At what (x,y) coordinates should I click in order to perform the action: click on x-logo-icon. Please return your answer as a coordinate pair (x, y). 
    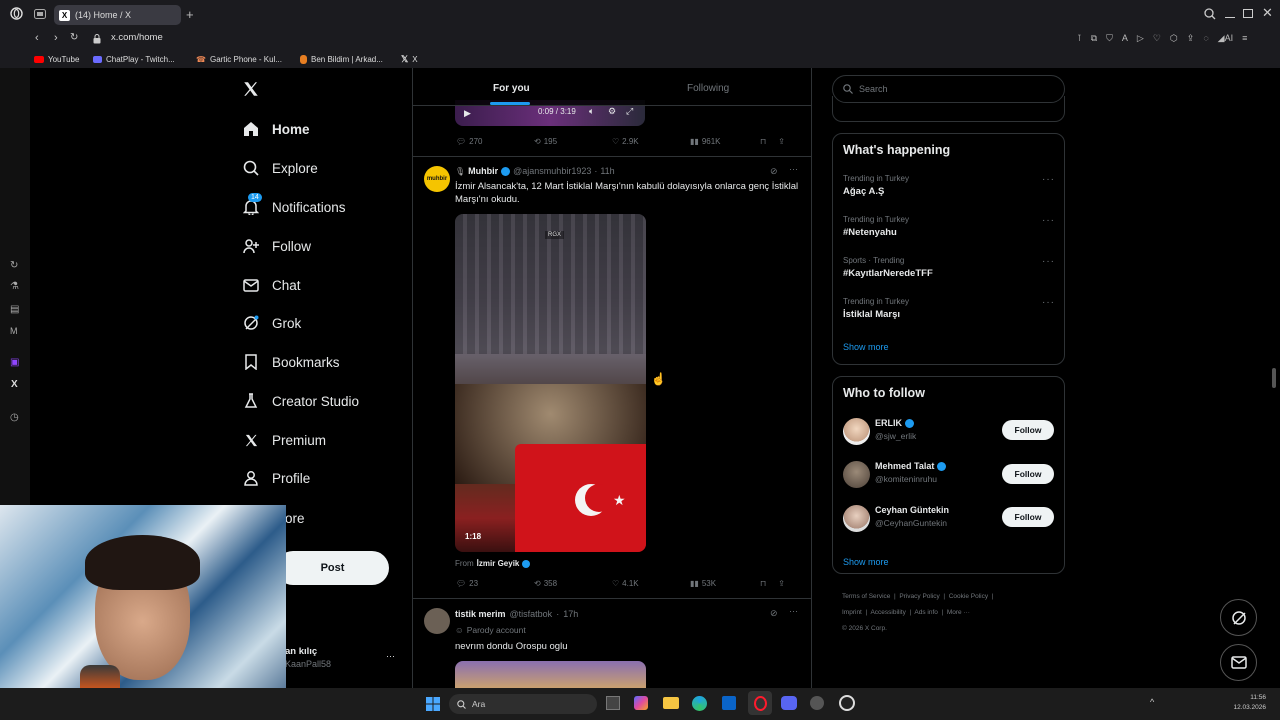
    Looking at the image, I should click on (251, 89).